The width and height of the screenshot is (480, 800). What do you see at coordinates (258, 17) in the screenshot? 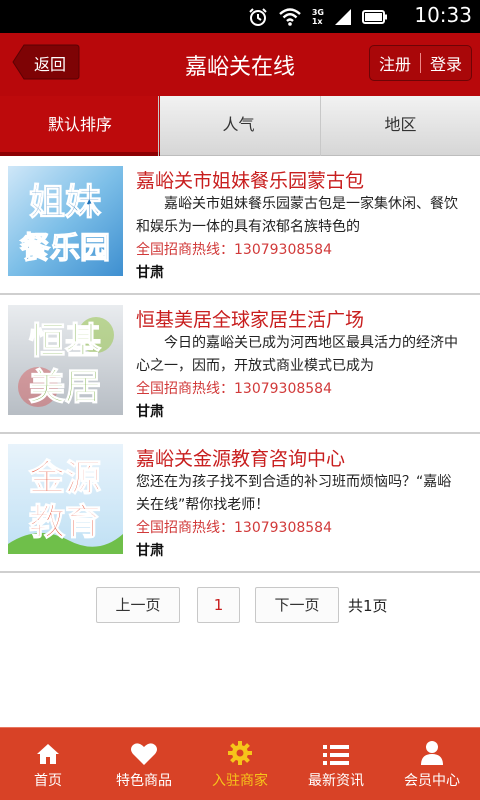
I see `alarm-icon` at bounding box center [258, 17].